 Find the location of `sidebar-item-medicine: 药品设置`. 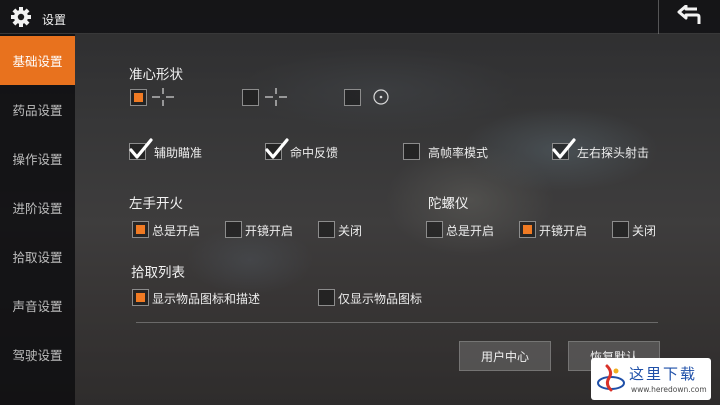

sidebar-item-medicine: 药品设置 is located at coordinates (37, 109).